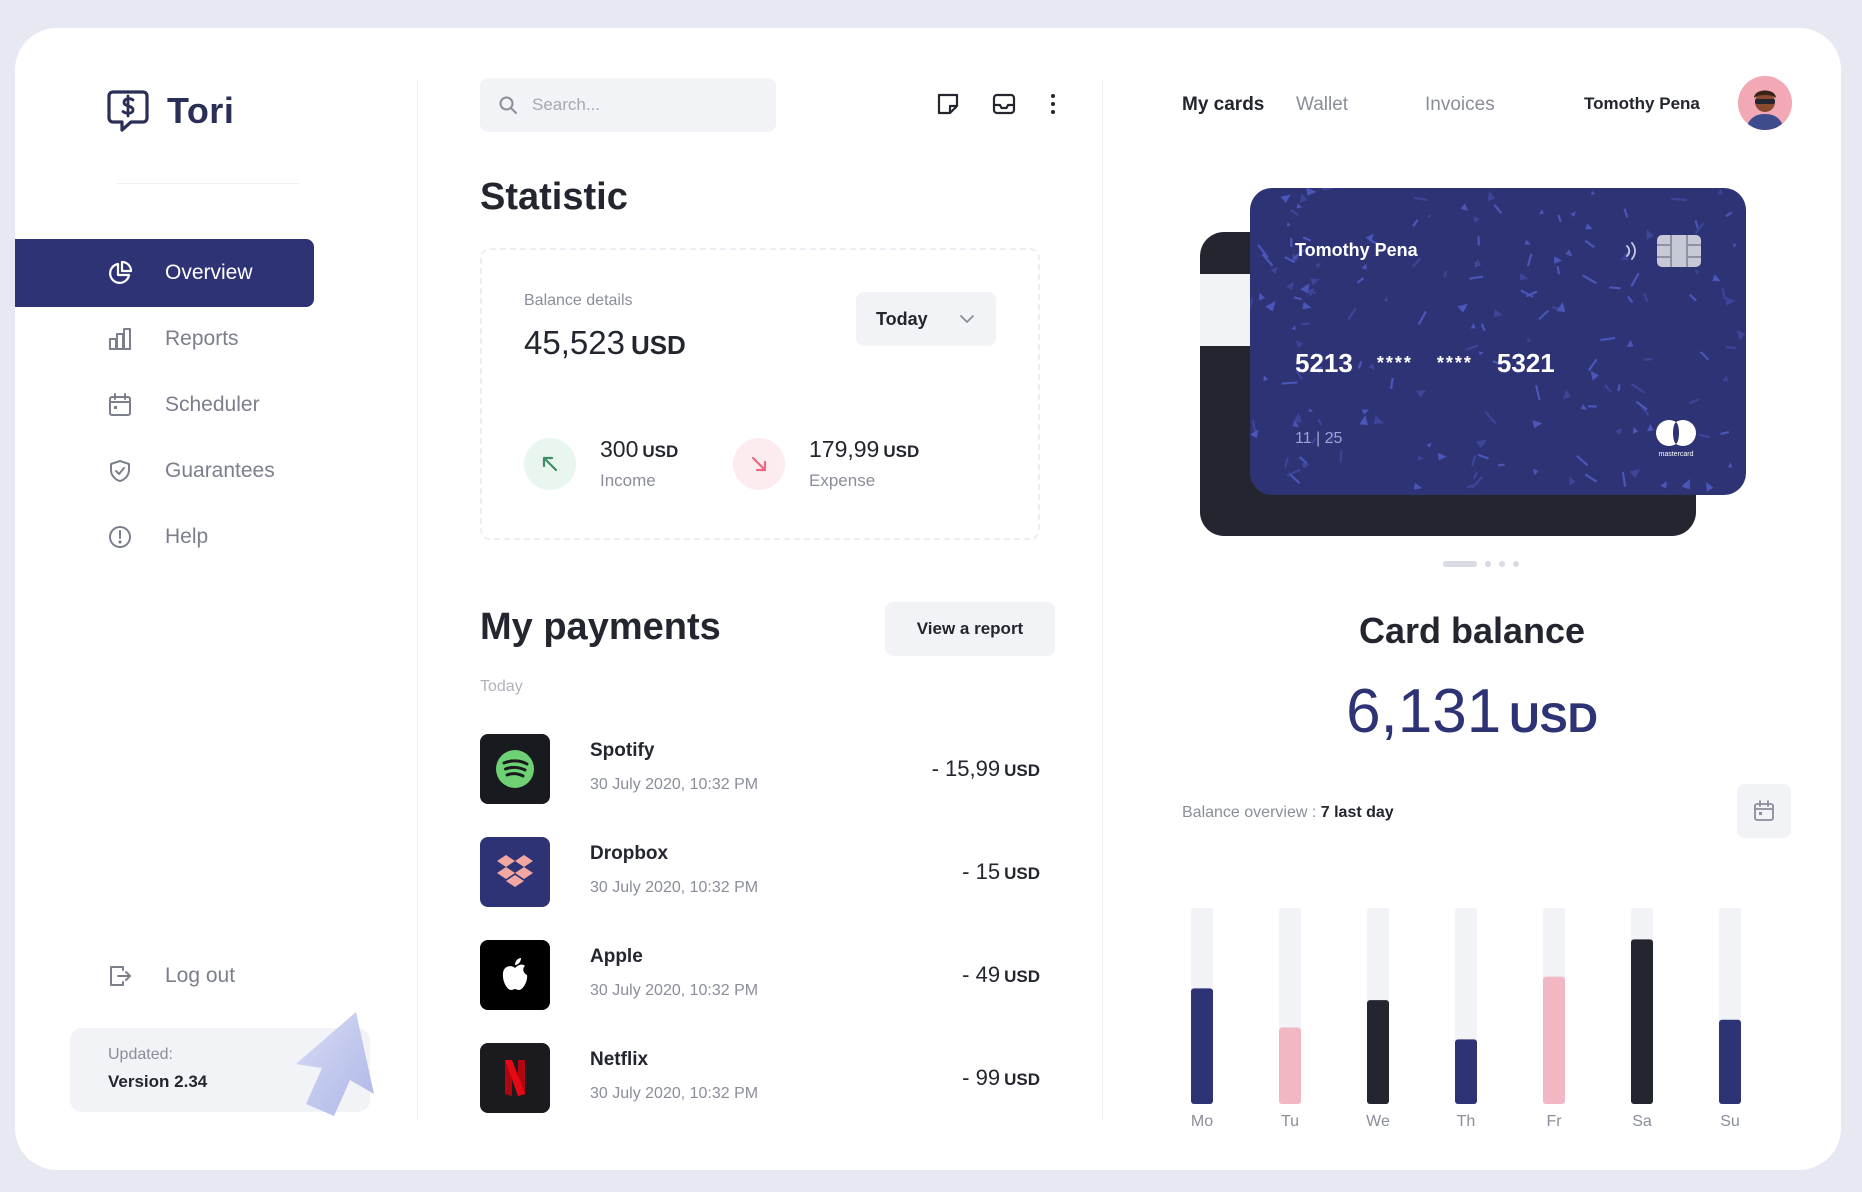  I want to click on spotify-logo, so click(515, 769).